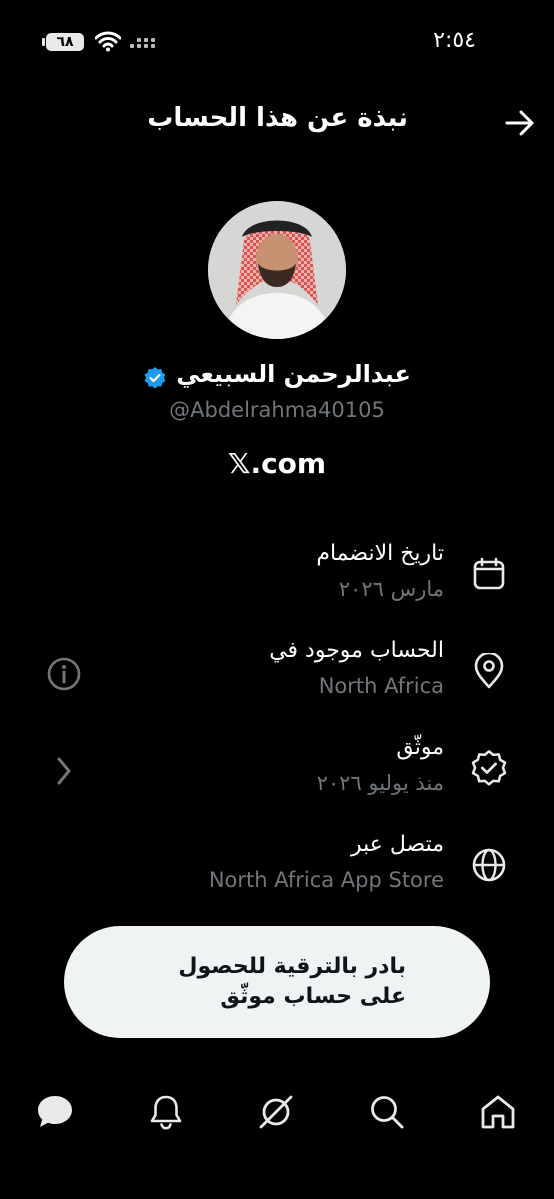 The height and width of the screenshot is (1199, 554). I want to click on search-icon, so click(387, 1112).